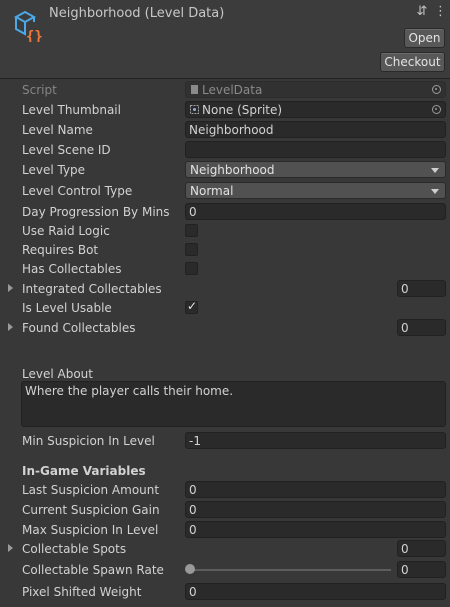  Describe the element at coordinates (91, 490) in the screenshot. I see `last-suspicion-label: Last Suspicion Amount` at that location.